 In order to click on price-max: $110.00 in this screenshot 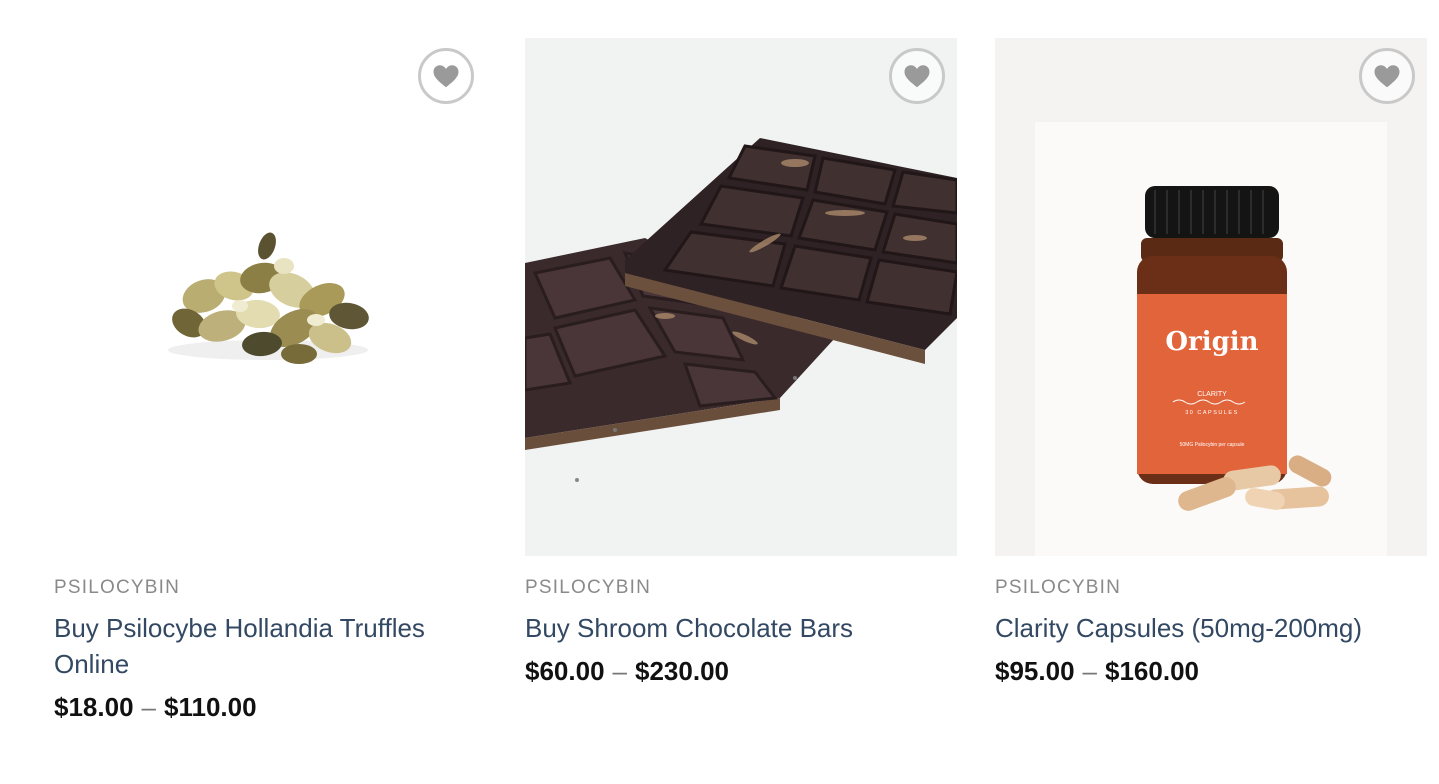, I will do `click(210, 707)`.